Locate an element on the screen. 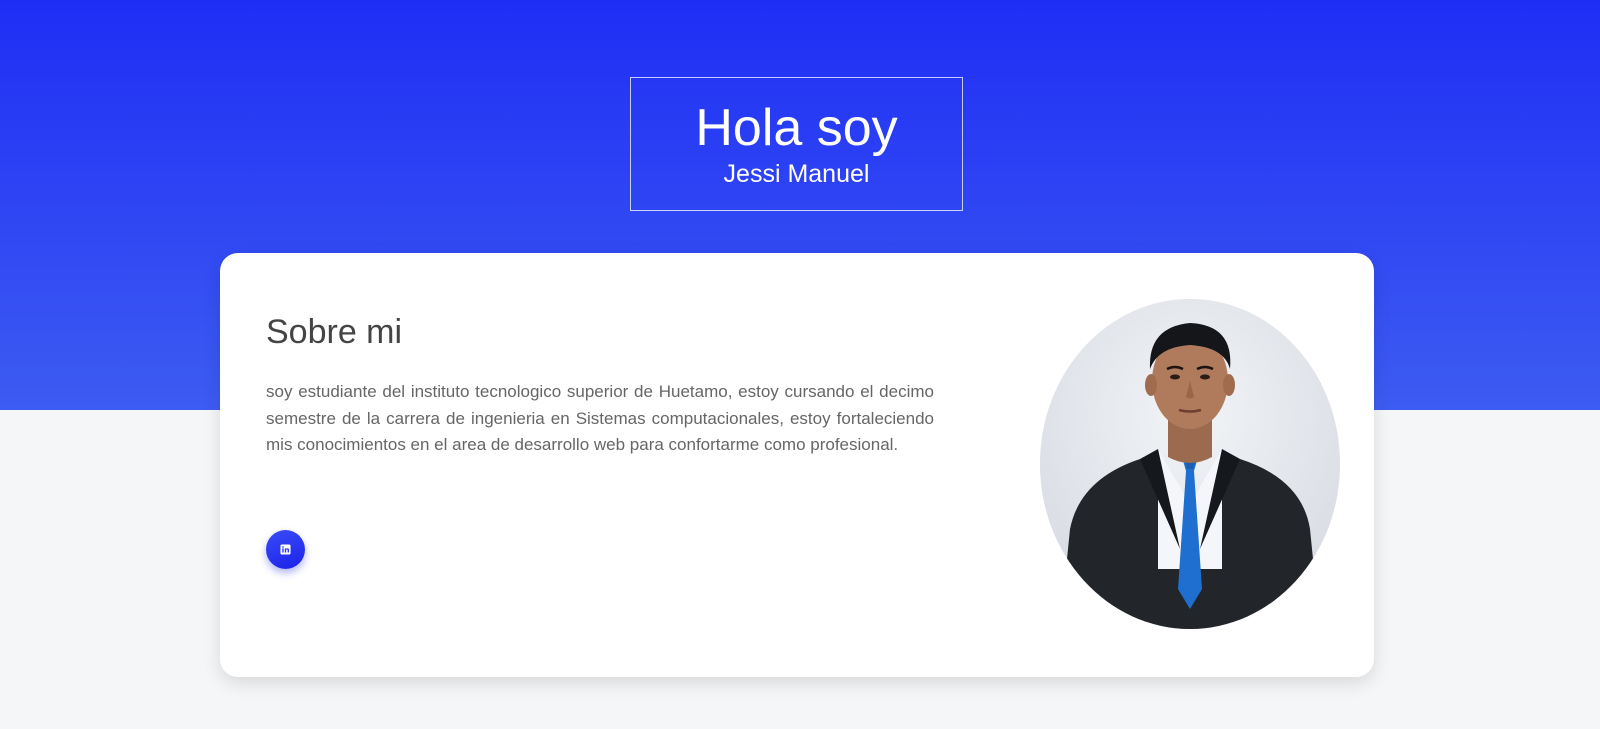 Image resolution: width=1600 pixels, height=729 pixels. profile-photo is located at coordinates (1190, 464).